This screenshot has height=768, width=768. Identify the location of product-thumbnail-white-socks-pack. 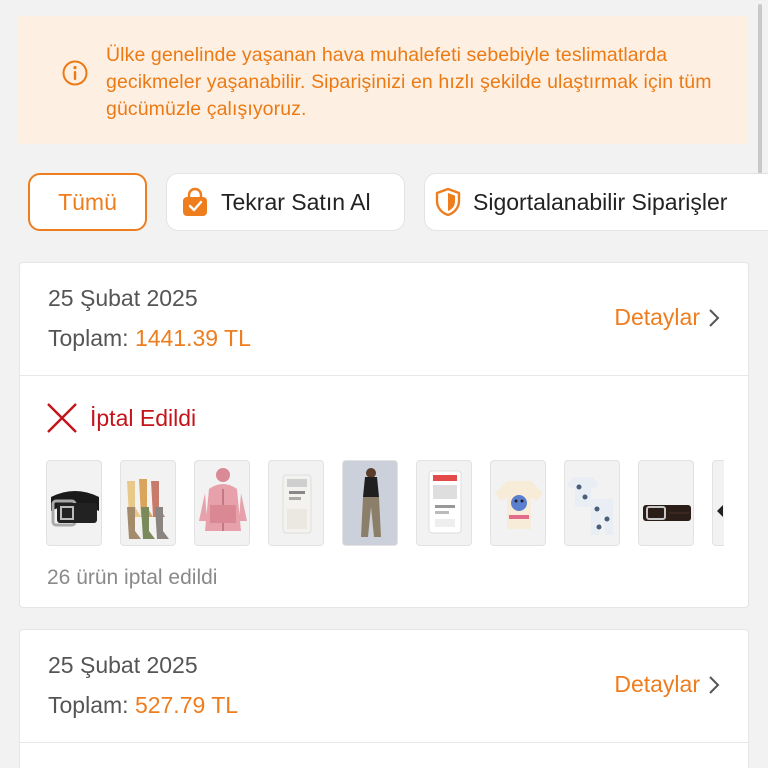
(296, 503).